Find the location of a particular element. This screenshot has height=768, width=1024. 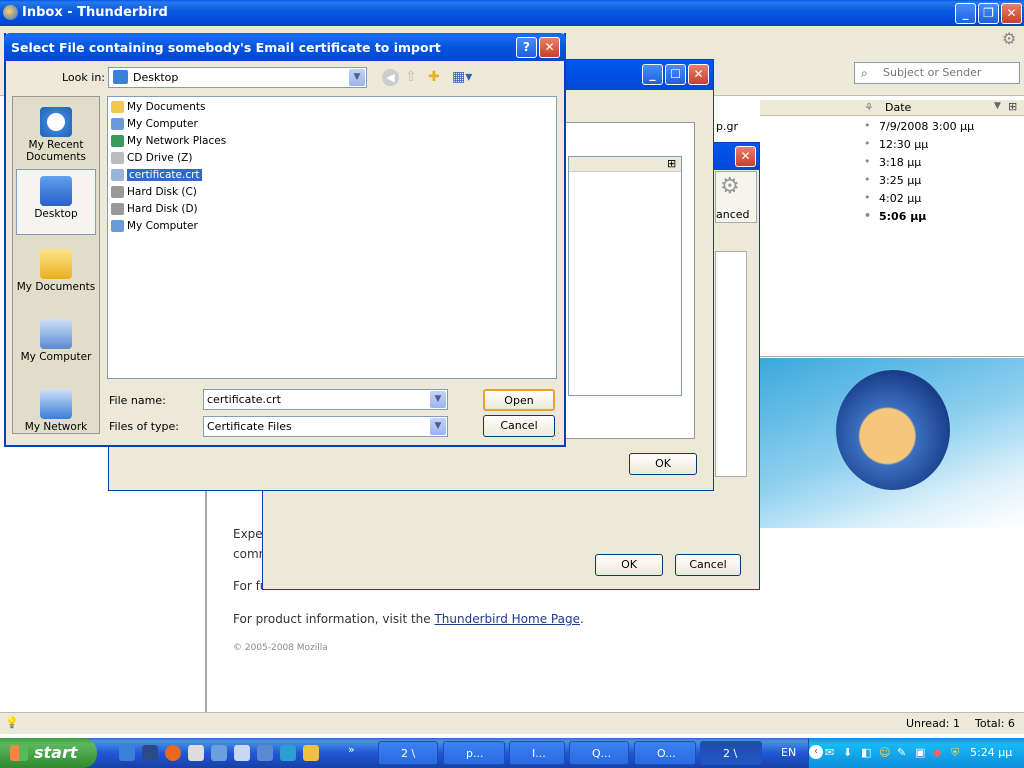

options-close-button: ✕ is located at coordinates (745, 156).